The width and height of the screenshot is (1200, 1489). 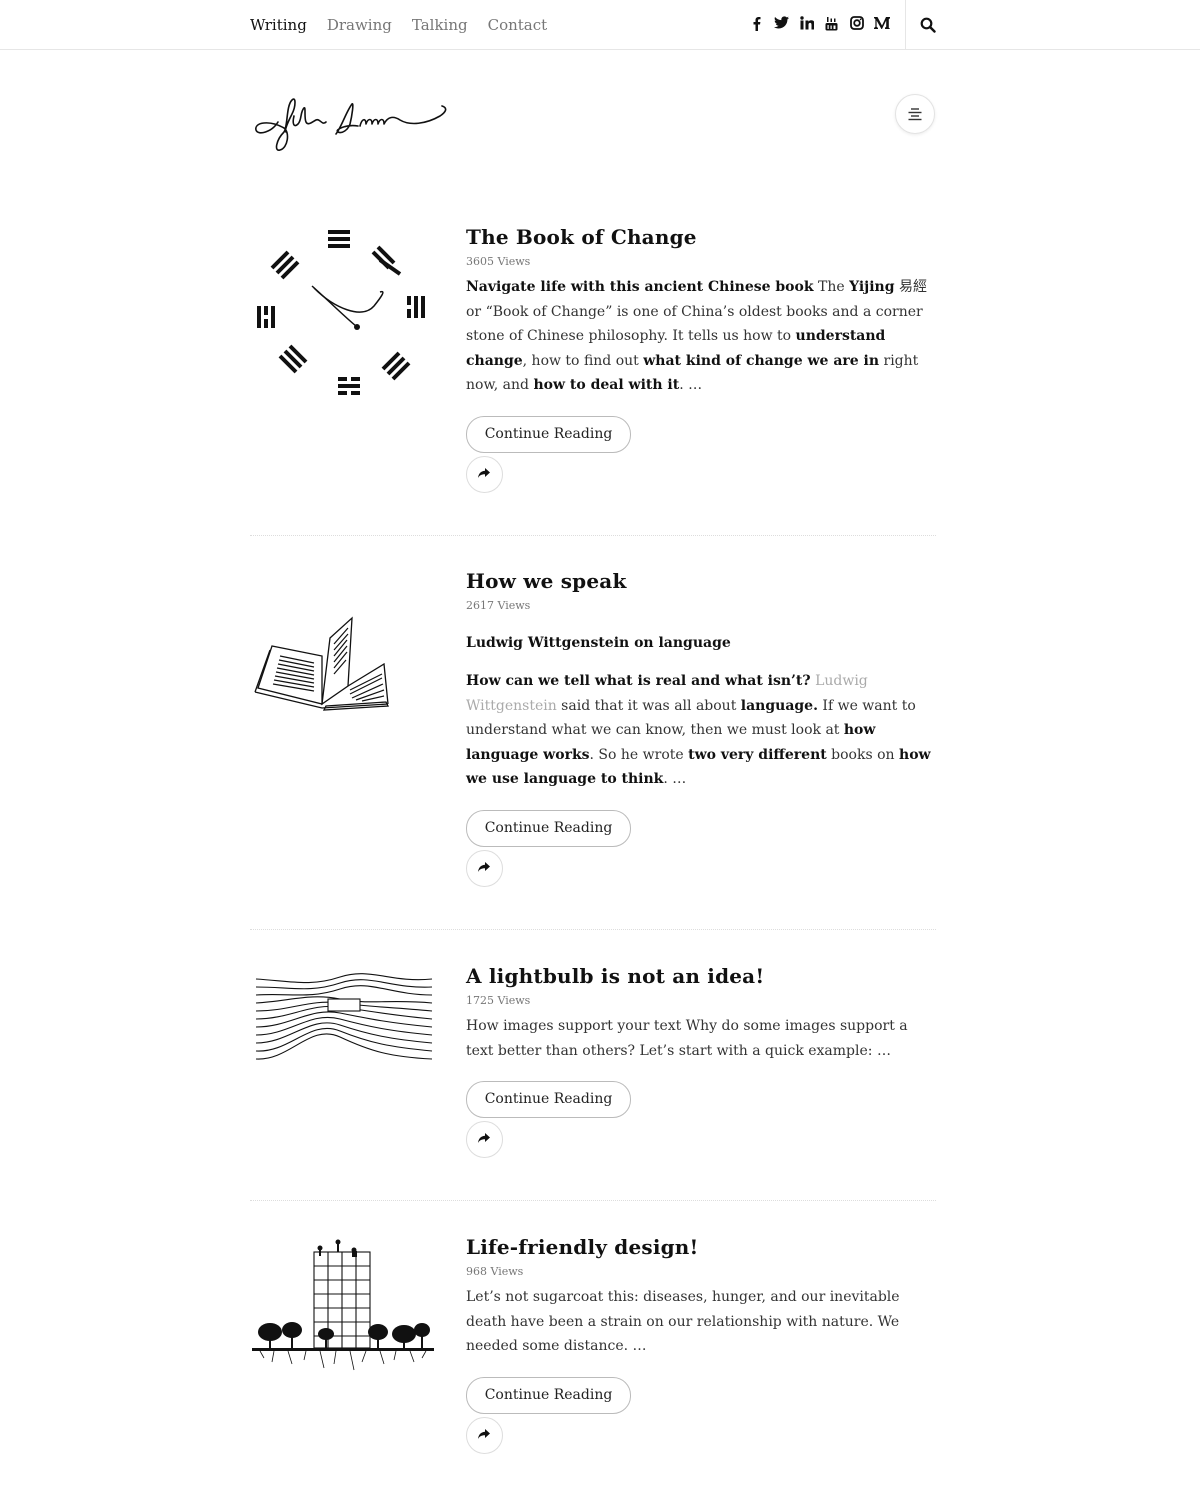 What do you see at coordinates (278, 25) in the screenshot?
I see `nav-item-writing: Writing` at bounding box center [278, 25].